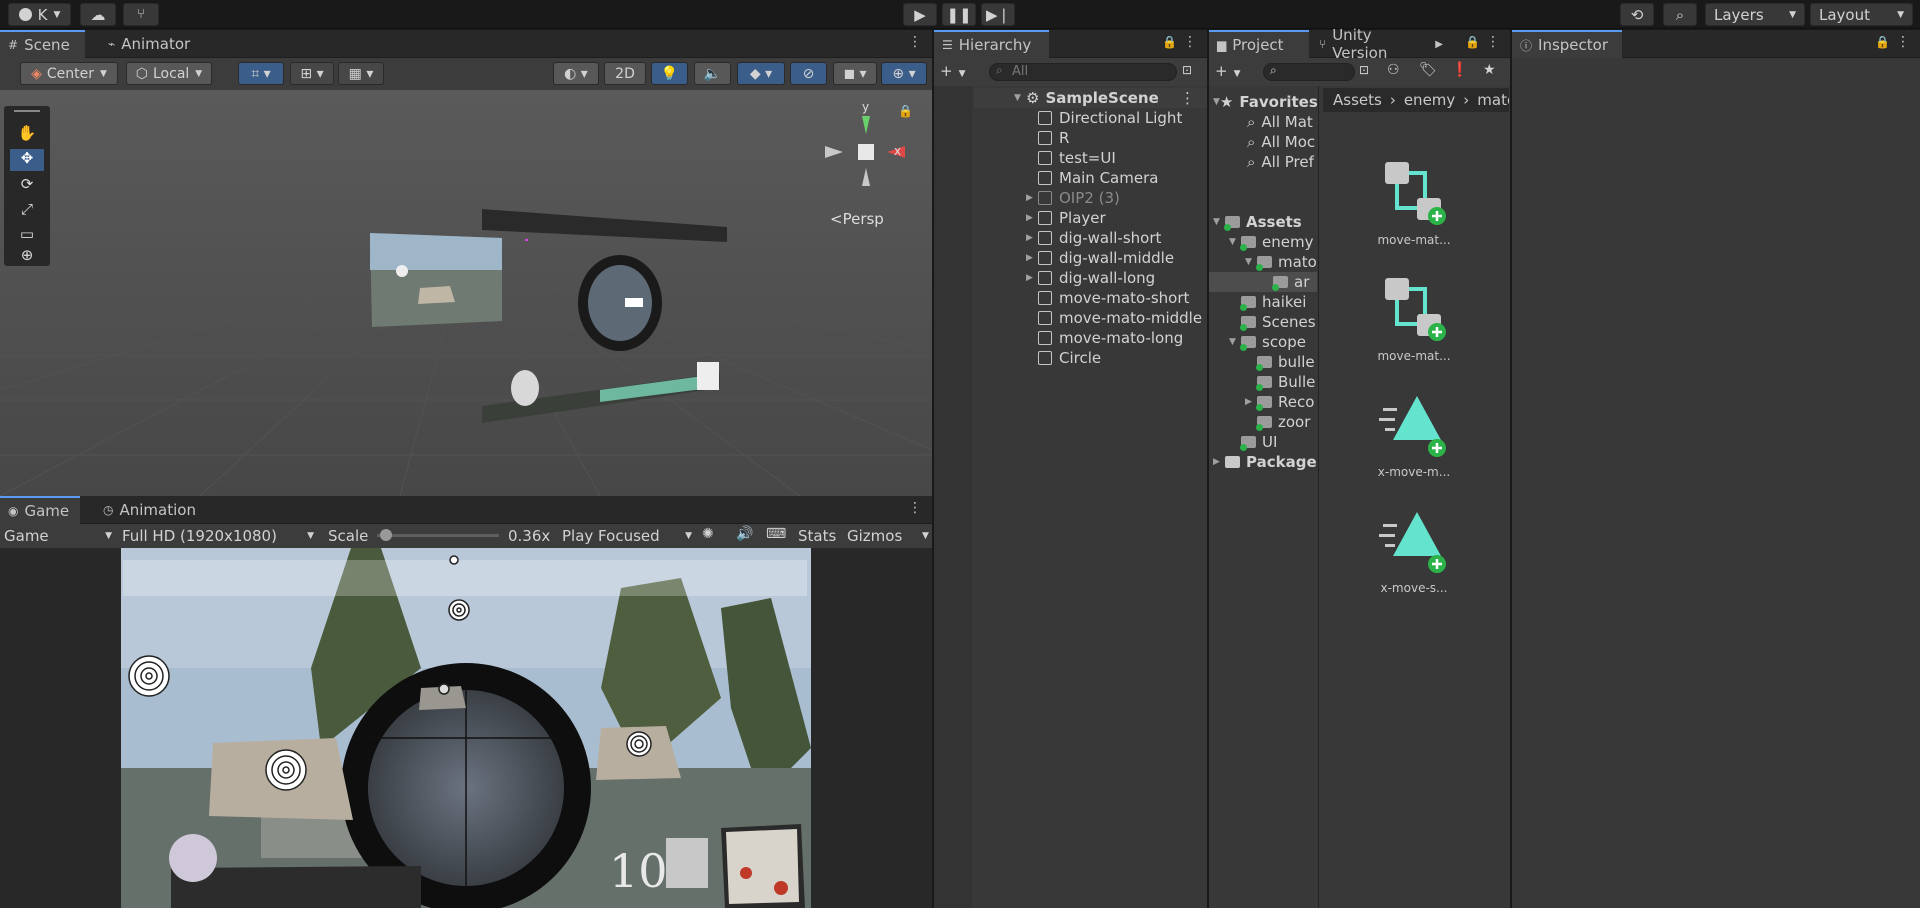 Image resolution: width=1920 pixels, height=908 pixels. What do you see at coordinates (817, 536) in the screenshot?
I see `stats-button: Stats` at bounding box center [817, 536].